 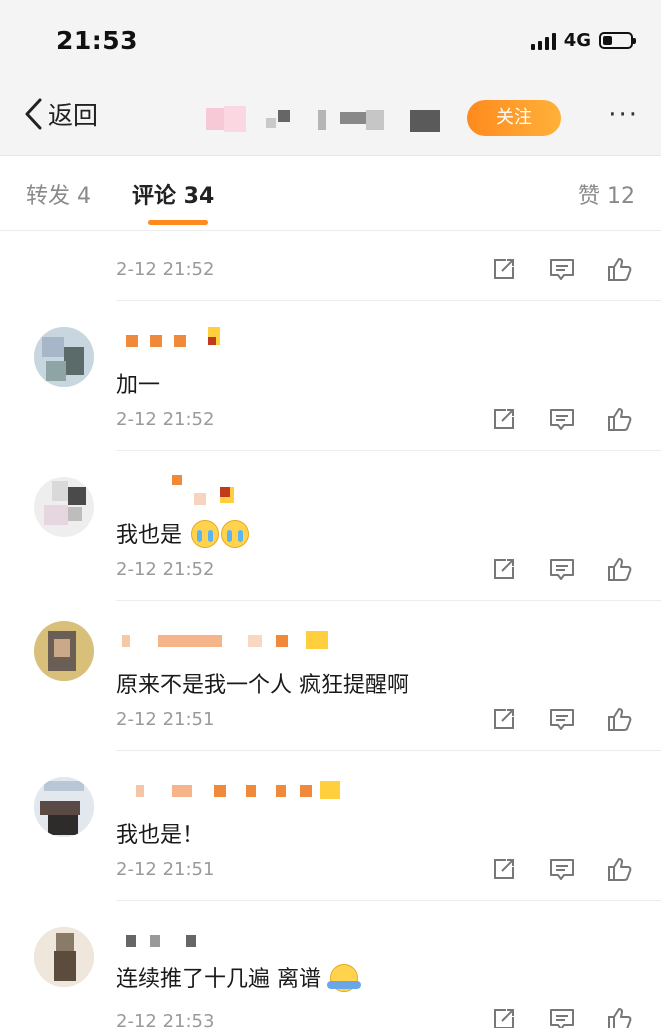 I want to click on tab-bar: 转发 4 评论 34 赞 12, so click(x=330, y=193).